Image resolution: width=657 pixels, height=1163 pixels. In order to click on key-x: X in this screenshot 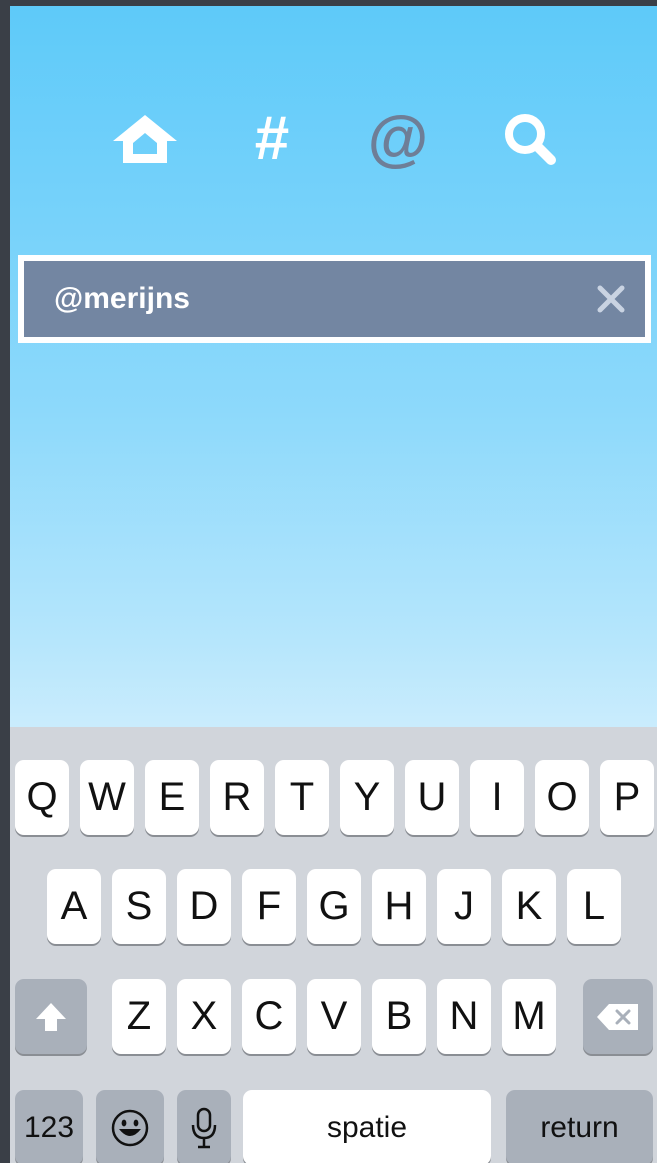, I will do `click(204, 1016)`.